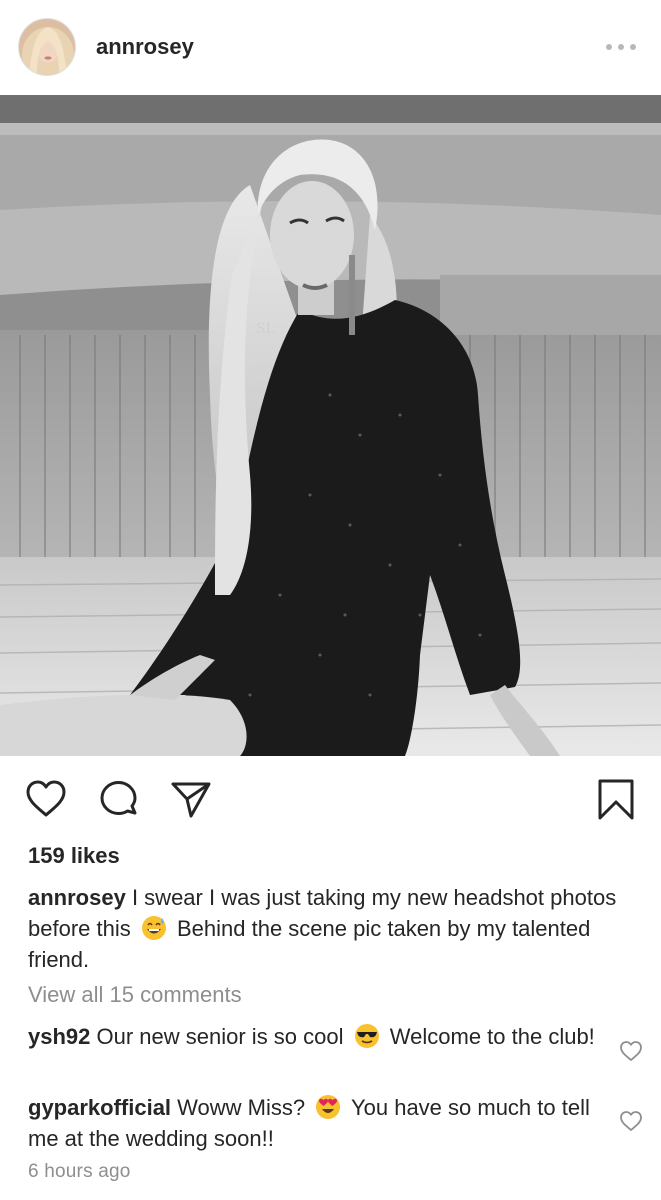  Describe the element at coordinates (191, 800) in the screenshot. I see `paper-plane-icon` at that location.